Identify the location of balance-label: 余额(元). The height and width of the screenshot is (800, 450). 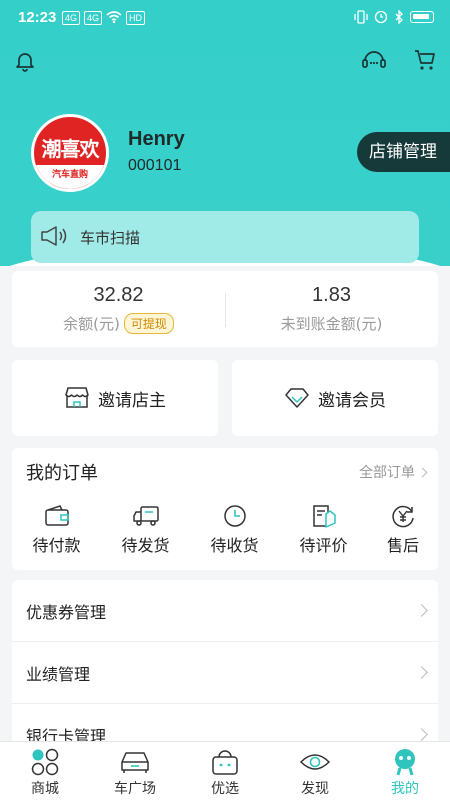
(91, 324).